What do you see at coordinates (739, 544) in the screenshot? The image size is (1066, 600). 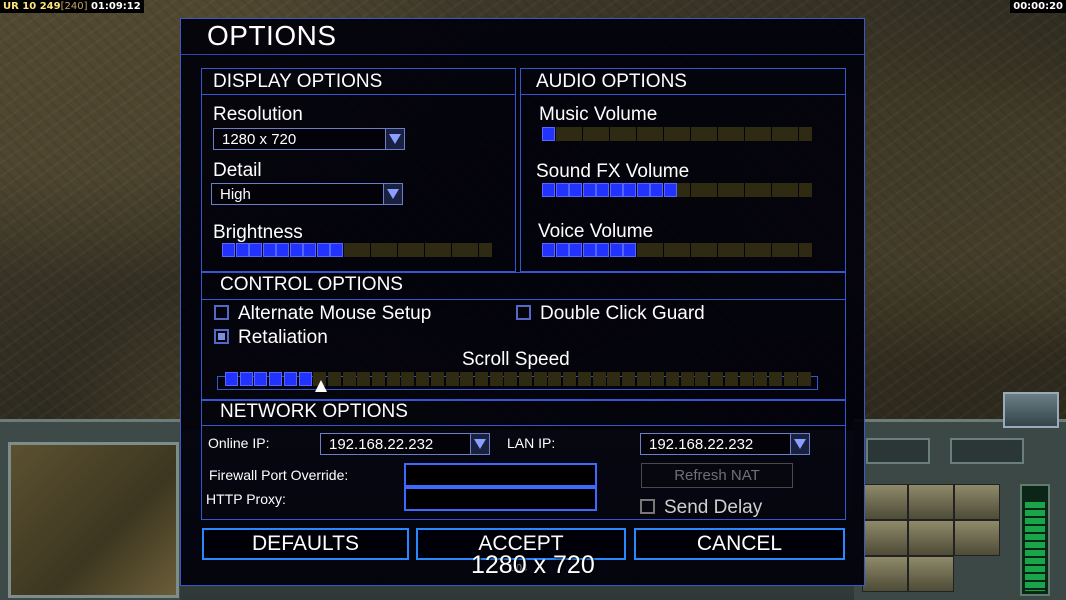 I see `cancel-button: CANCEL` at bounding box center [739, 544].